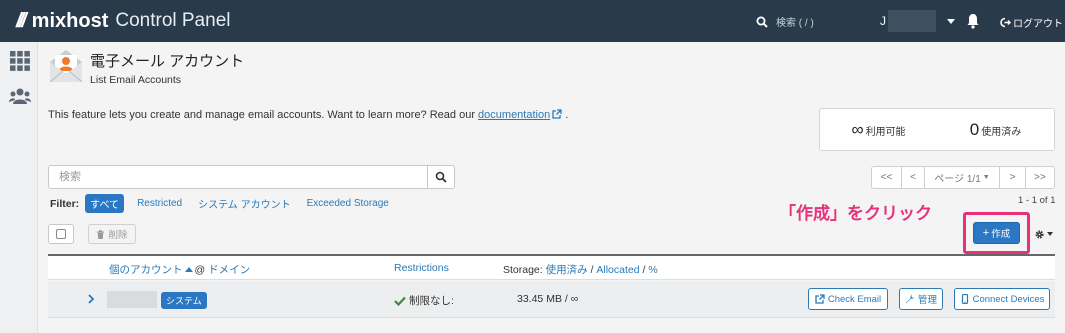  What do you see at coordinates (964, 299) in the screenshot?
I see `mobile-device-icon` at bounding box center [964, 299].